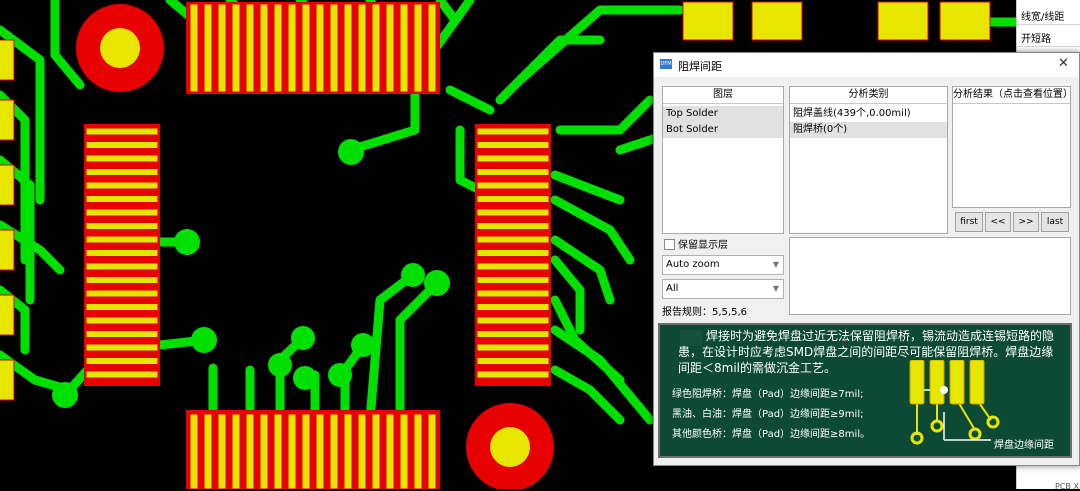  What do you see at coordinates (723, 289) in the screenshot?
I see `filter-select: All ▼` at bounding box center [723, 289].